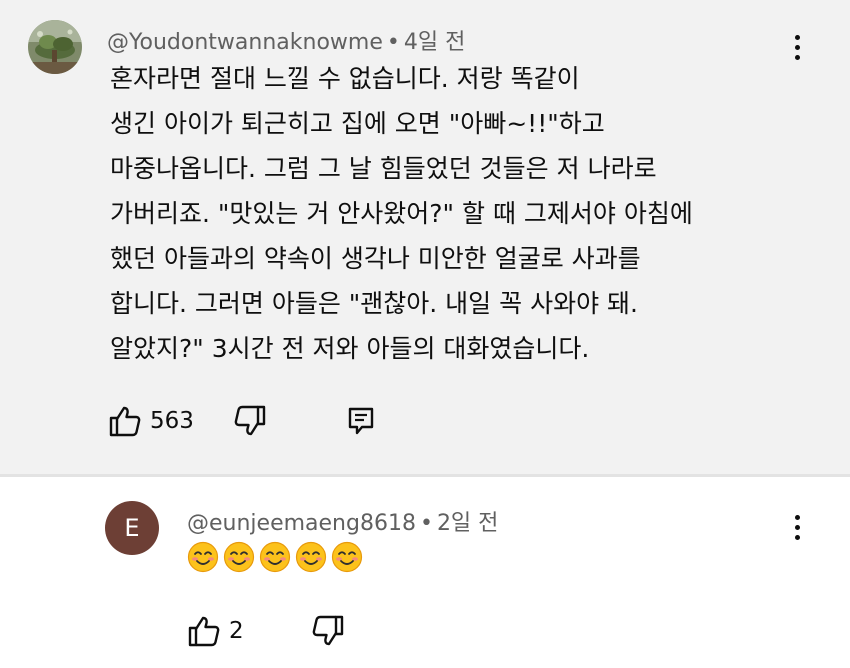 This screenshot has width=850, height=668. What do you see at coordinates (236, 631) in the screenshot?
I see `reply-like-count: 2` at bounding box center [236, 631].